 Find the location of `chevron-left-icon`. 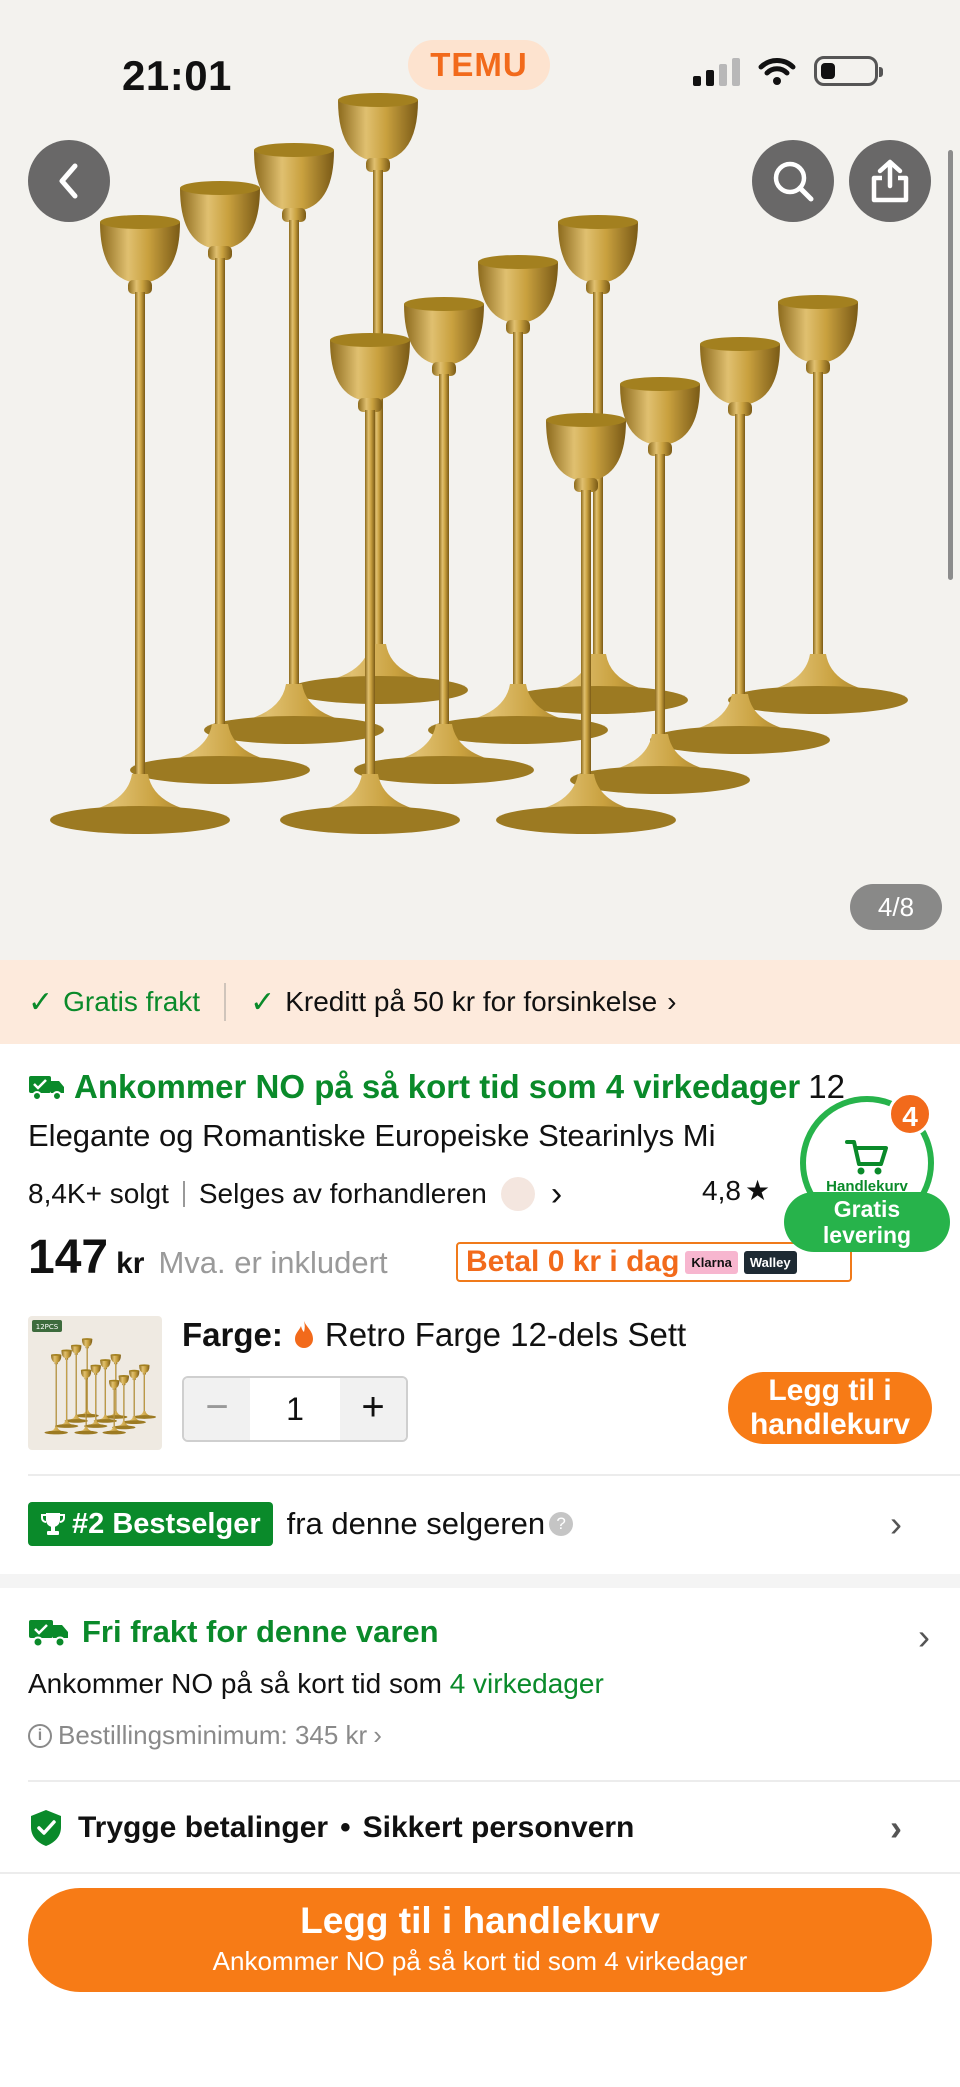

chevron-left-icon is located at coordinates (68, 181).